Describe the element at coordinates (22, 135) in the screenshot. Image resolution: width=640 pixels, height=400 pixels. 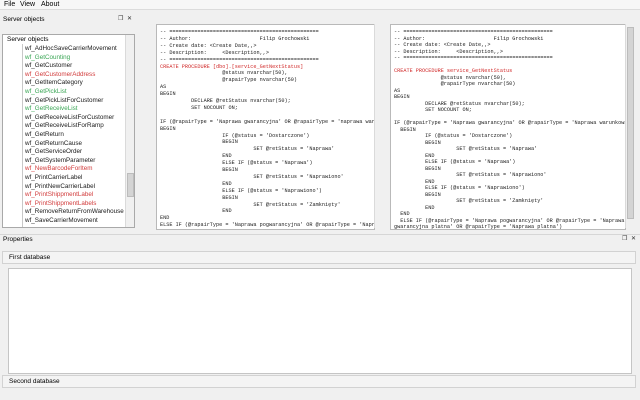
I see `tree-guide-line` at that location.